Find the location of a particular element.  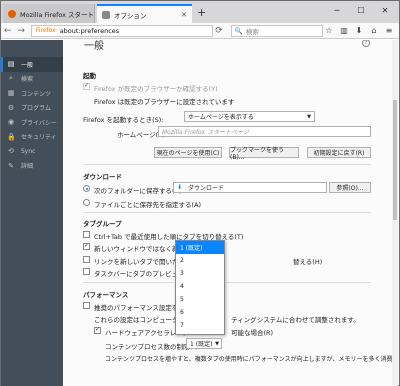

privacy-mask-icon: ◉ is located at coordinates (11, 122).